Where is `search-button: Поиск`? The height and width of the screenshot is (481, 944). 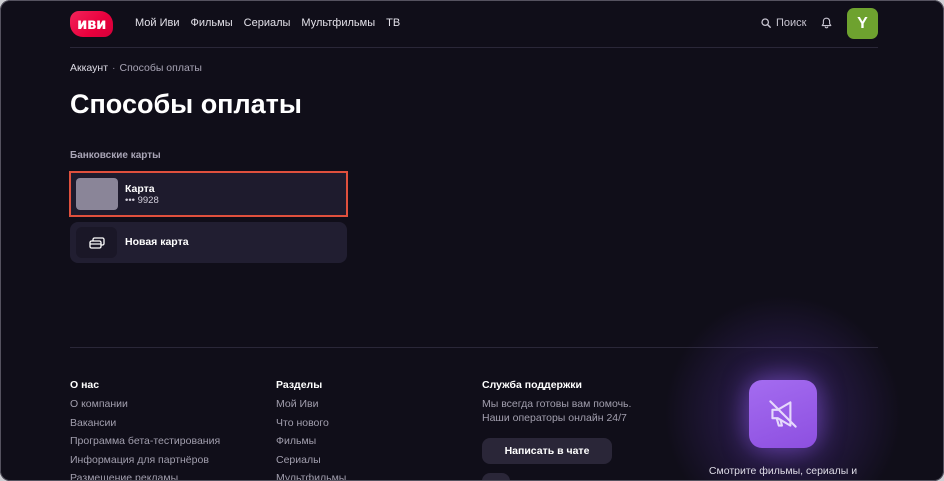 search-button: Поиск is located at coordinates (783, 23).